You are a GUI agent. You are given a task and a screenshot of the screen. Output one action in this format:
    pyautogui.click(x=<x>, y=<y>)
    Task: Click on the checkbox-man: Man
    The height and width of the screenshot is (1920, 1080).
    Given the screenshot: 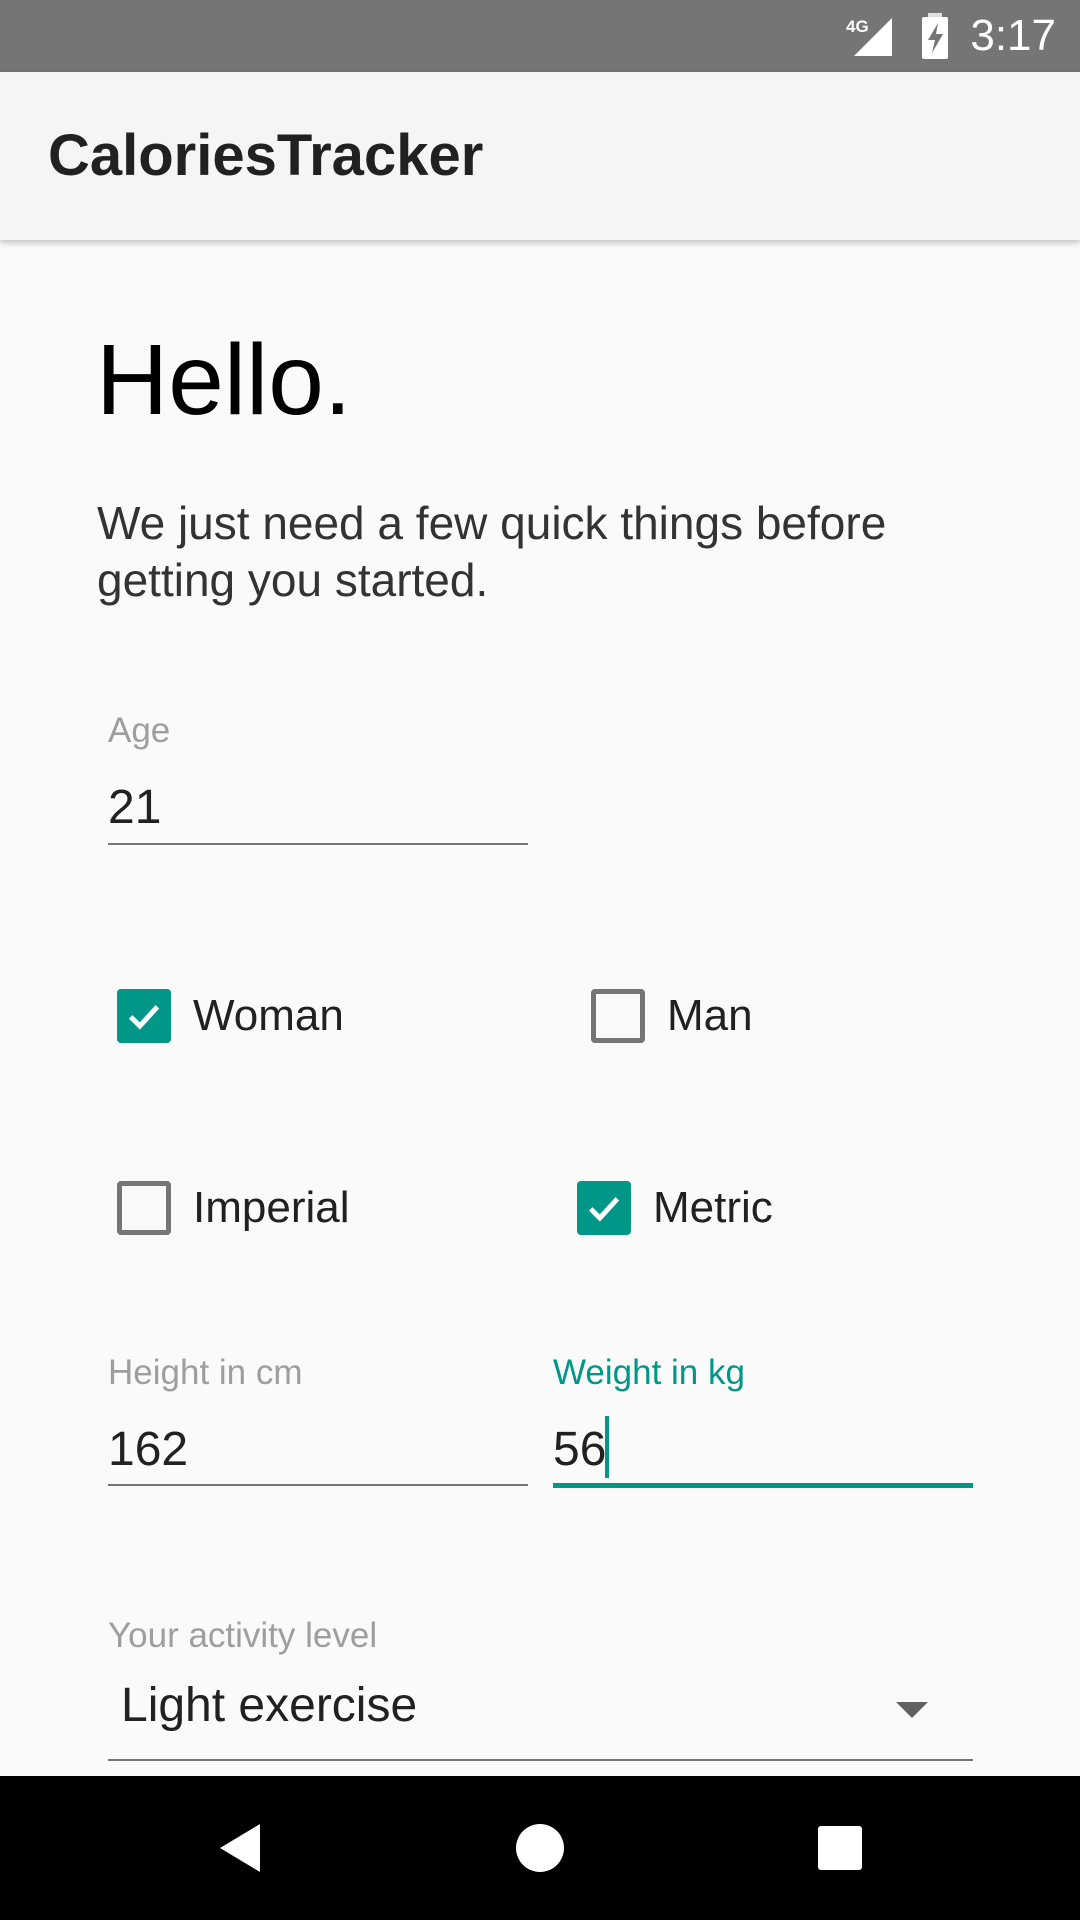 What is the action you would take?
    pyautogui.click(x=672, y=1016)
    